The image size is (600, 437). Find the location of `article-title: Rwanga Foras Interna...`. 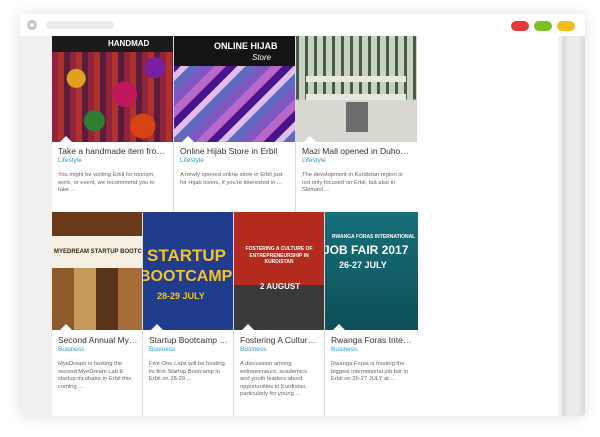

article-title: Rwanga Foras Interna... is located at coordinates (372, 340).